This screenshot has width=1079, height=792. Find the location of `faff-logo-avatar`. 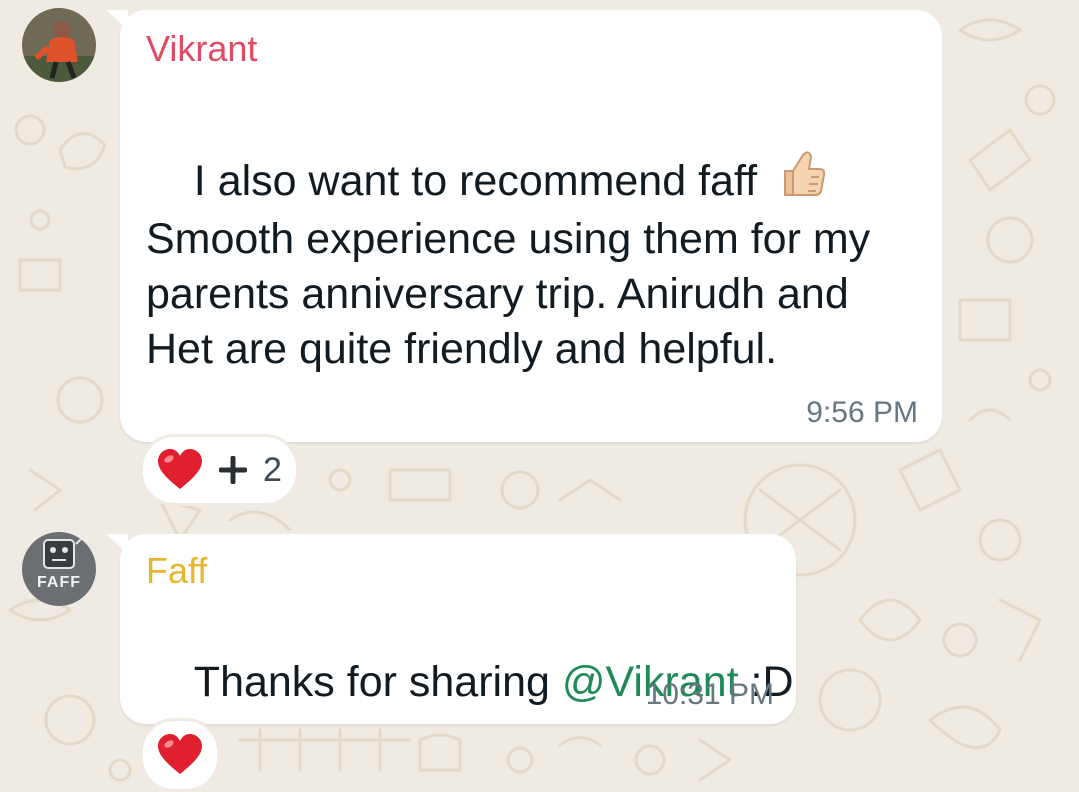

faff-logo-avatar is located at coordinates (59, 569).